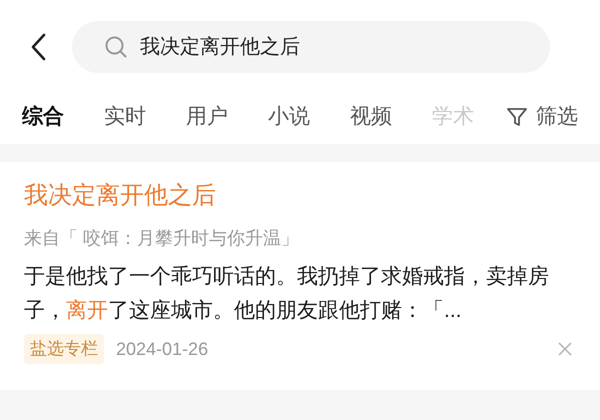  I want to click on filter-button: 筛选, so click(542, 117).